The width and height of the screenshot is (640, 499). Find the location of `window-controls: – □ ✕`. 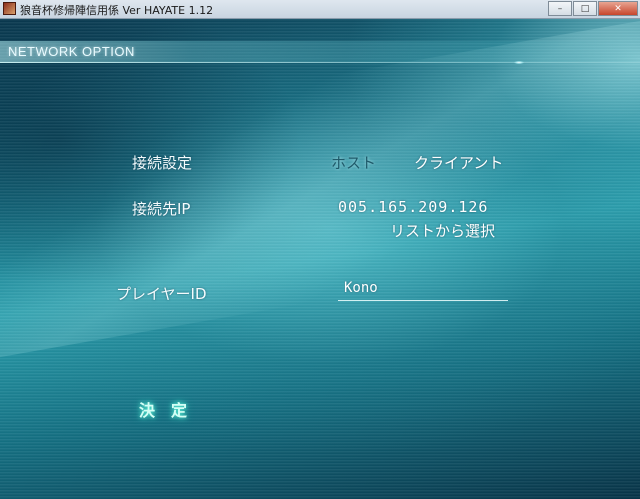

window-controls: – □ ✕ is located at coordinates (592, 9).